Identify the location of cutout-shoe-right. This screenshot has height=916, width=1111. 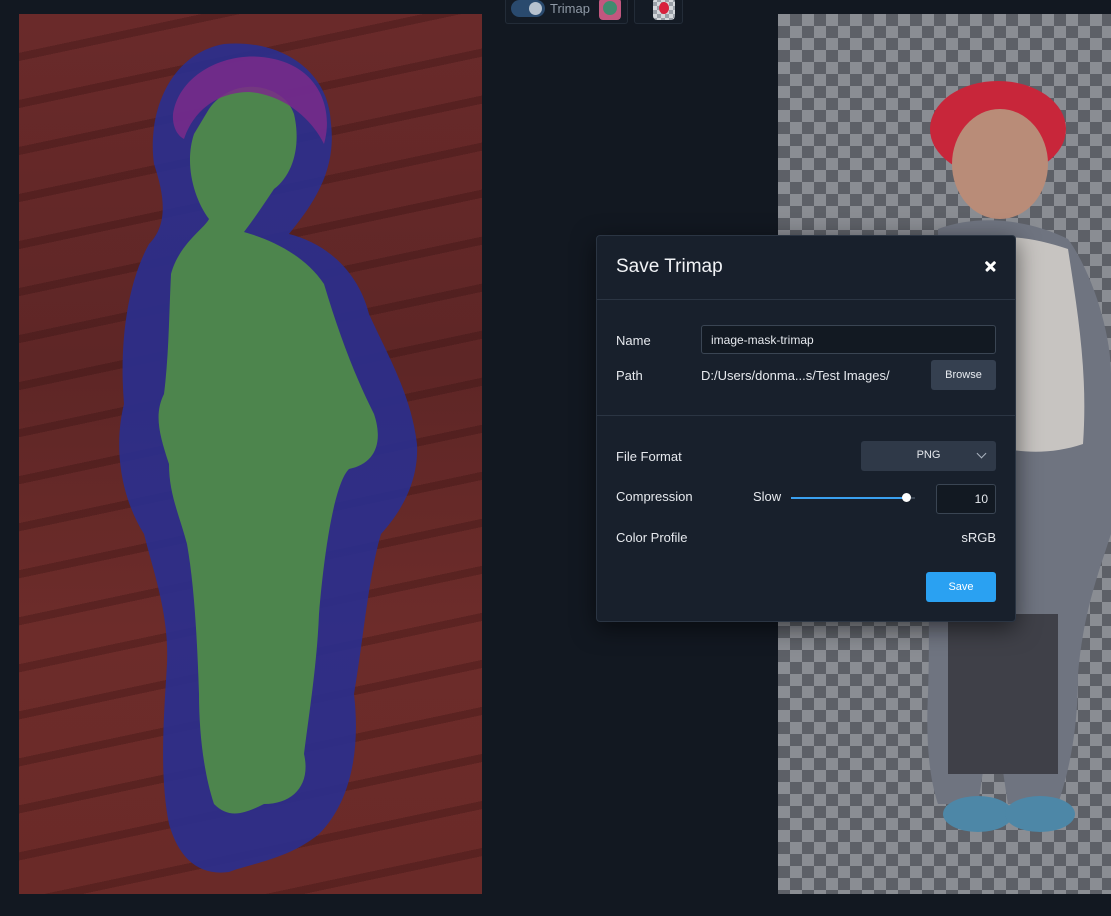
(1040, 814).